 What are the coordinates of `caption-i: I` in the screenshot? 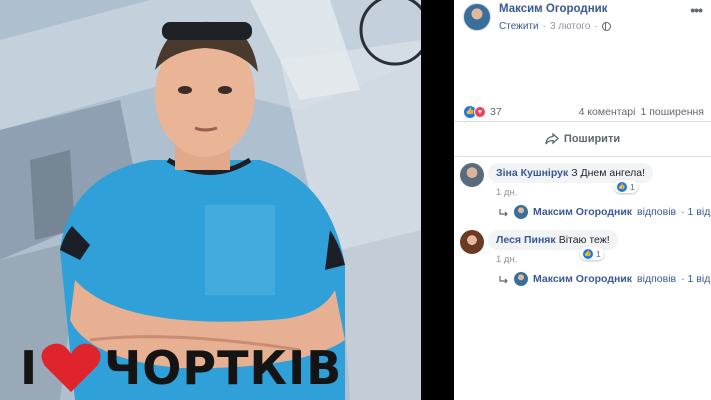 It's located at (29, 368).